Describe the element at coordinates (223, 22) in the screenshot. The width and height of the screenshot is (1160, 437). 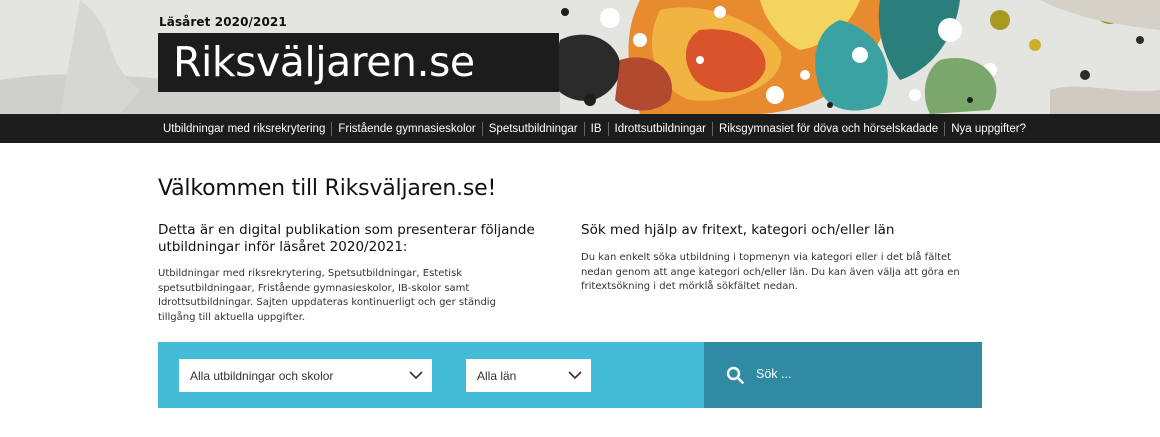
I see `school-year-label: Läsåret 2020/2021` at that location.